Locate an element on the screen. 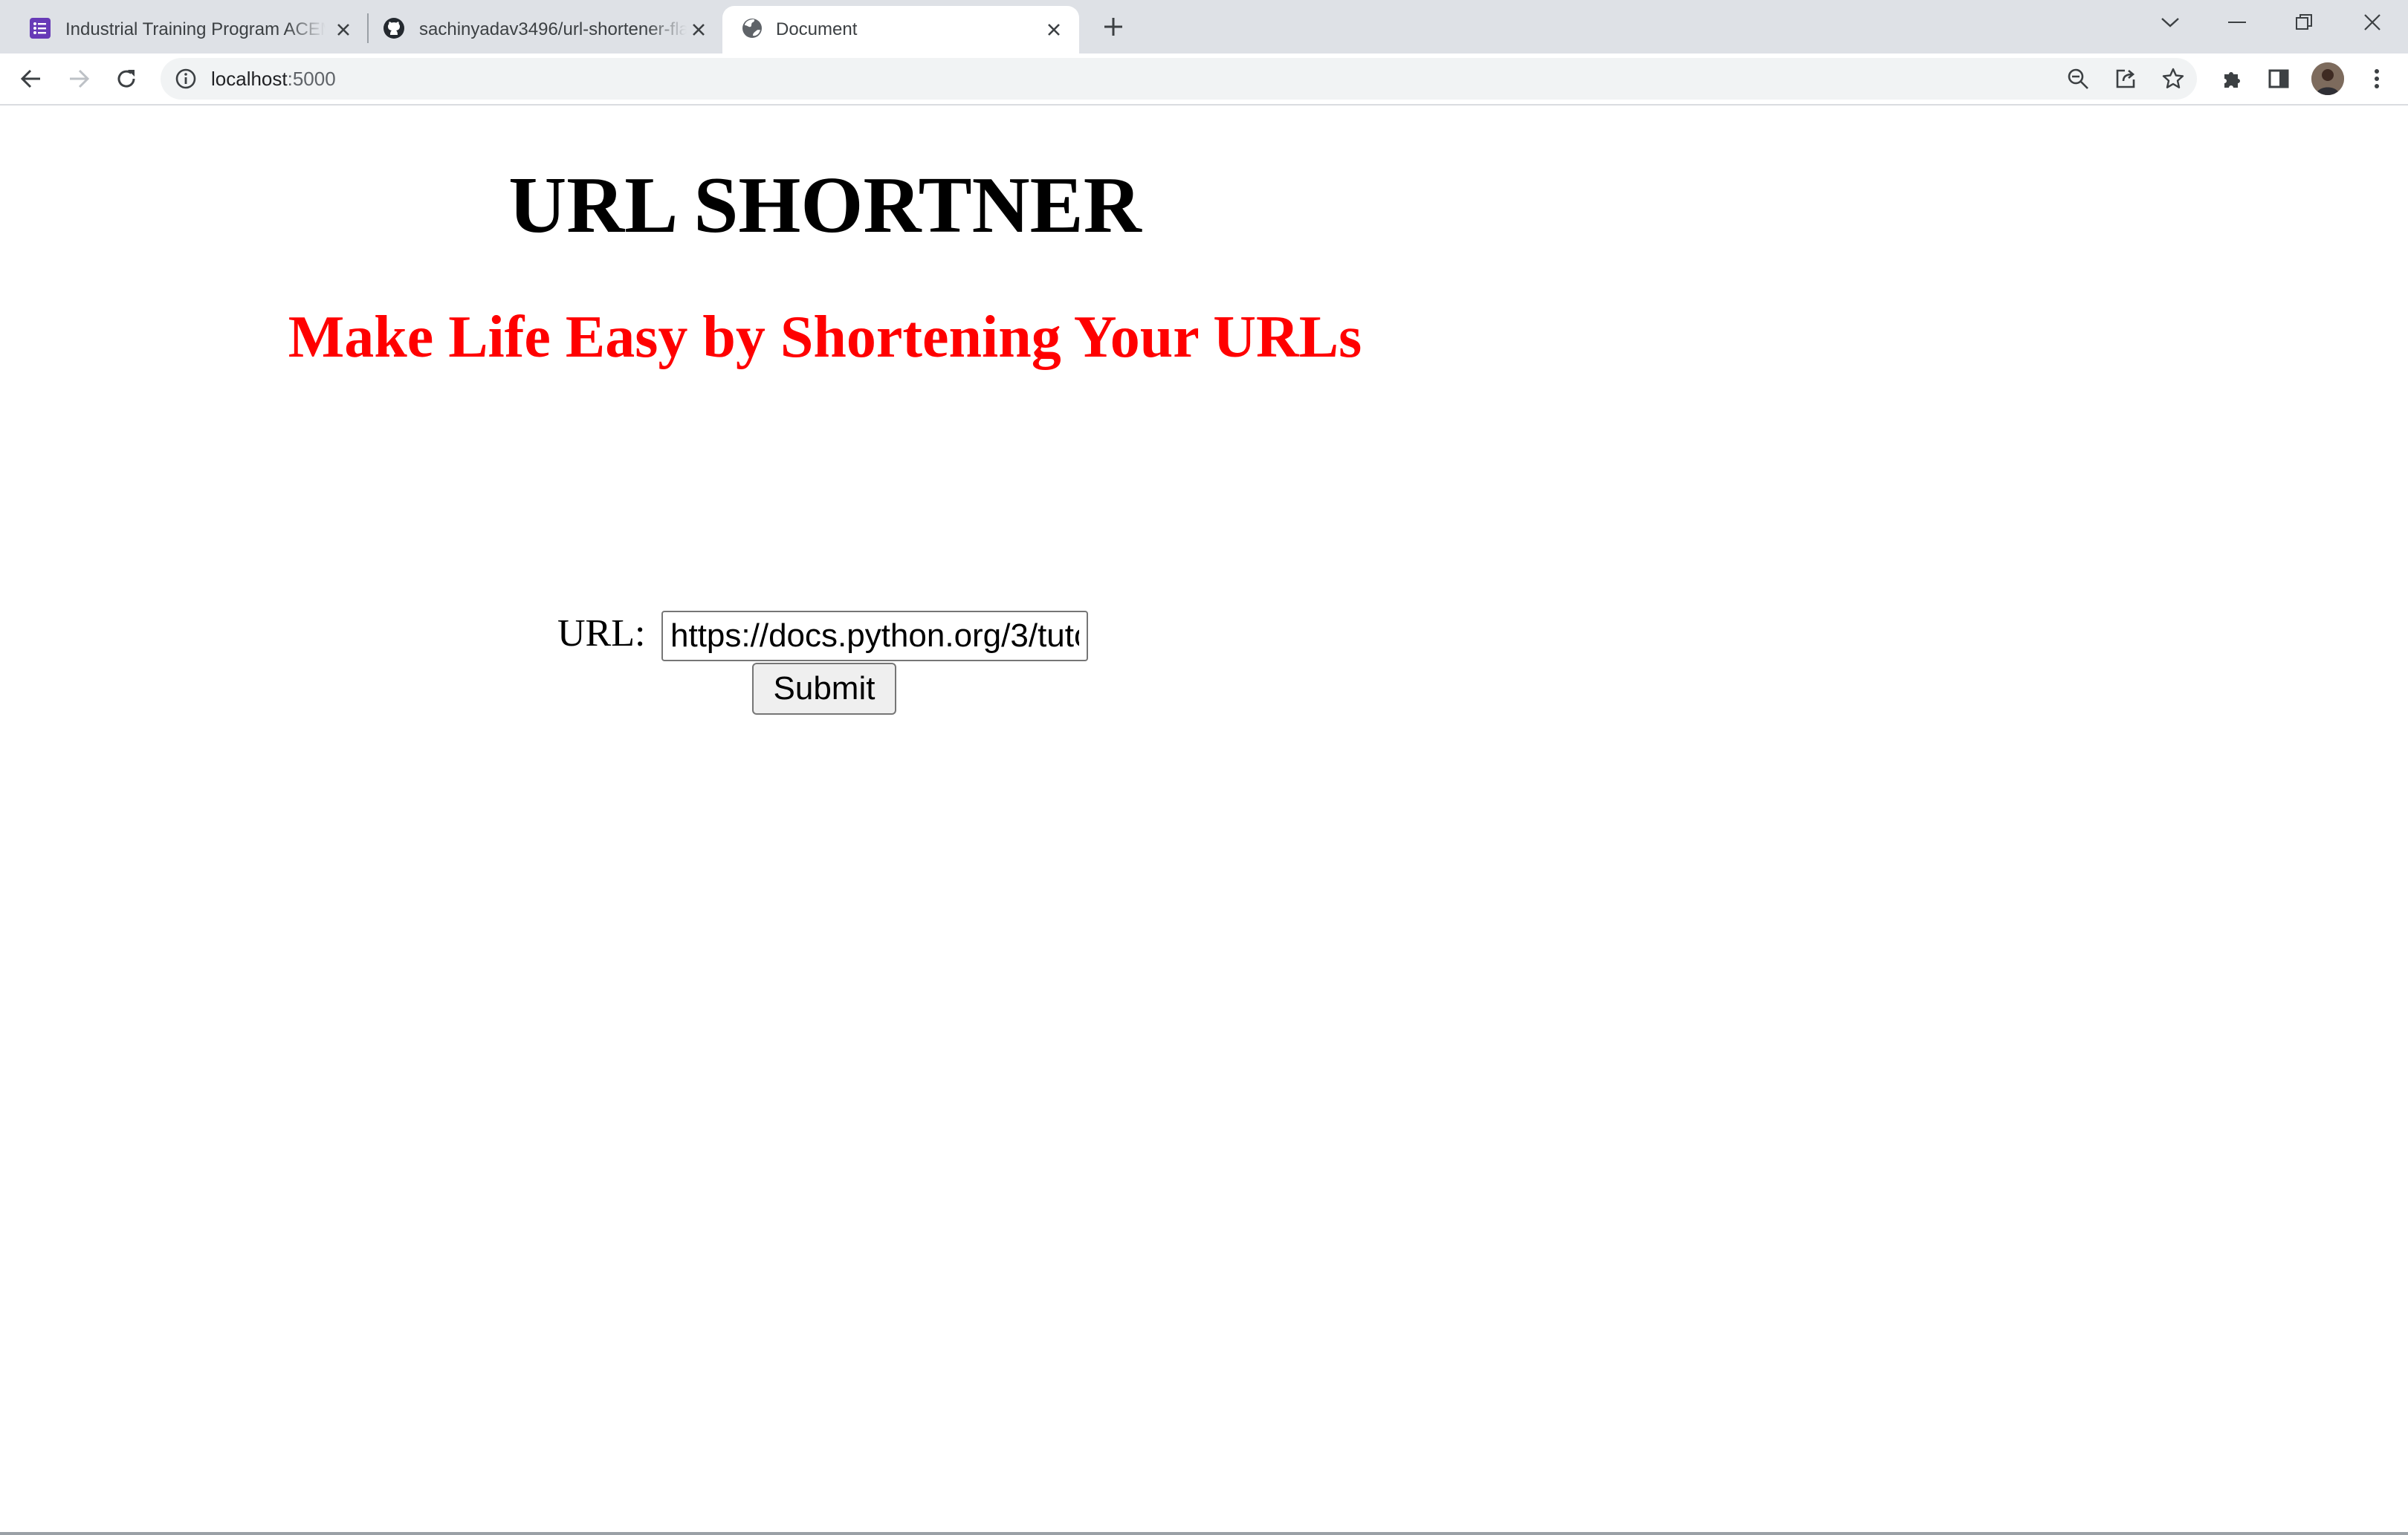 This screenshot has width=2408, height=1535. github-icon is located at coordinates (393, 28).